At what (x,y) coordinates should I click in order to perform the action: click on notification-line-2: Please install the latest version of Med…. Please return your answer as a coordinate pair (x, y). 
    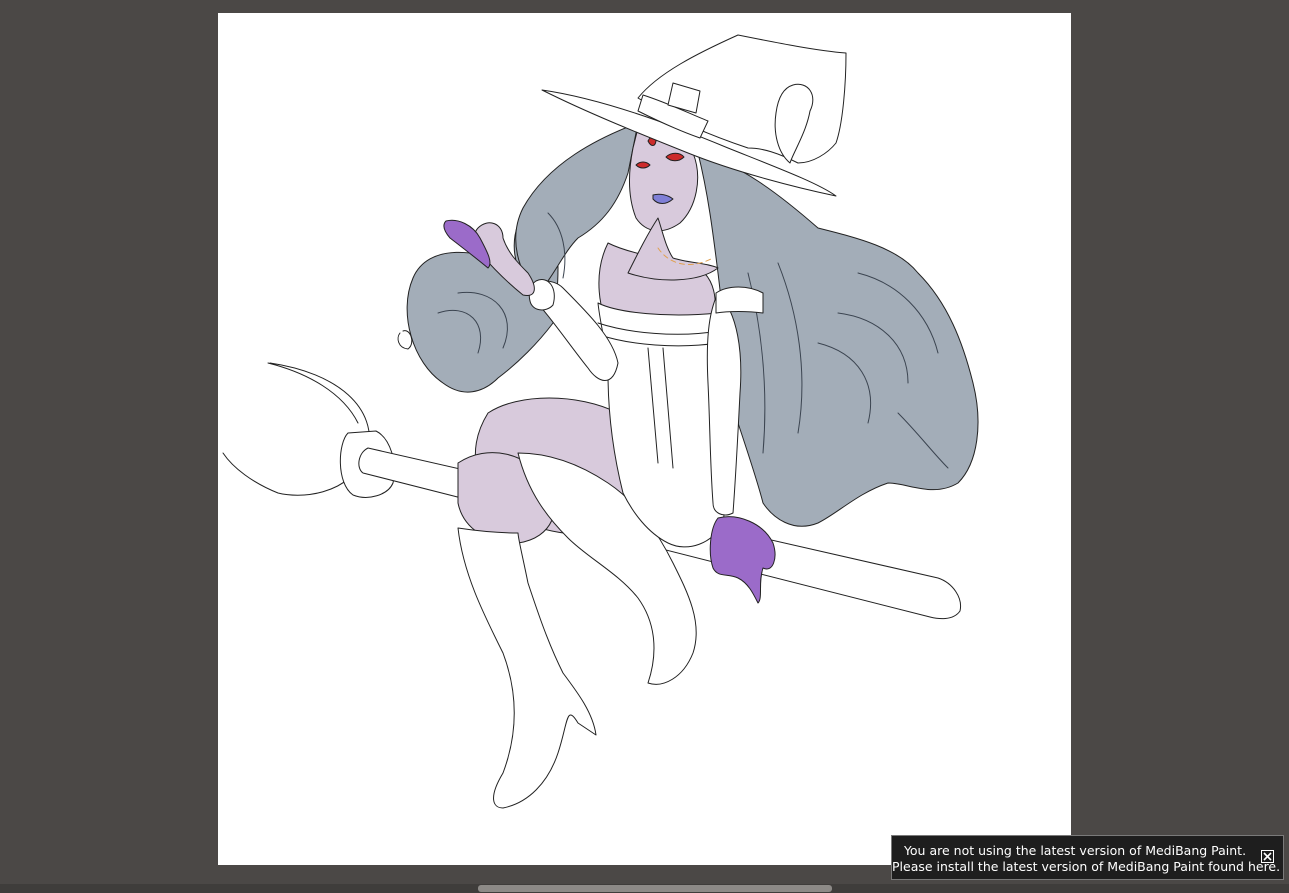
    Looking at the image, I should click on (1086, 867).